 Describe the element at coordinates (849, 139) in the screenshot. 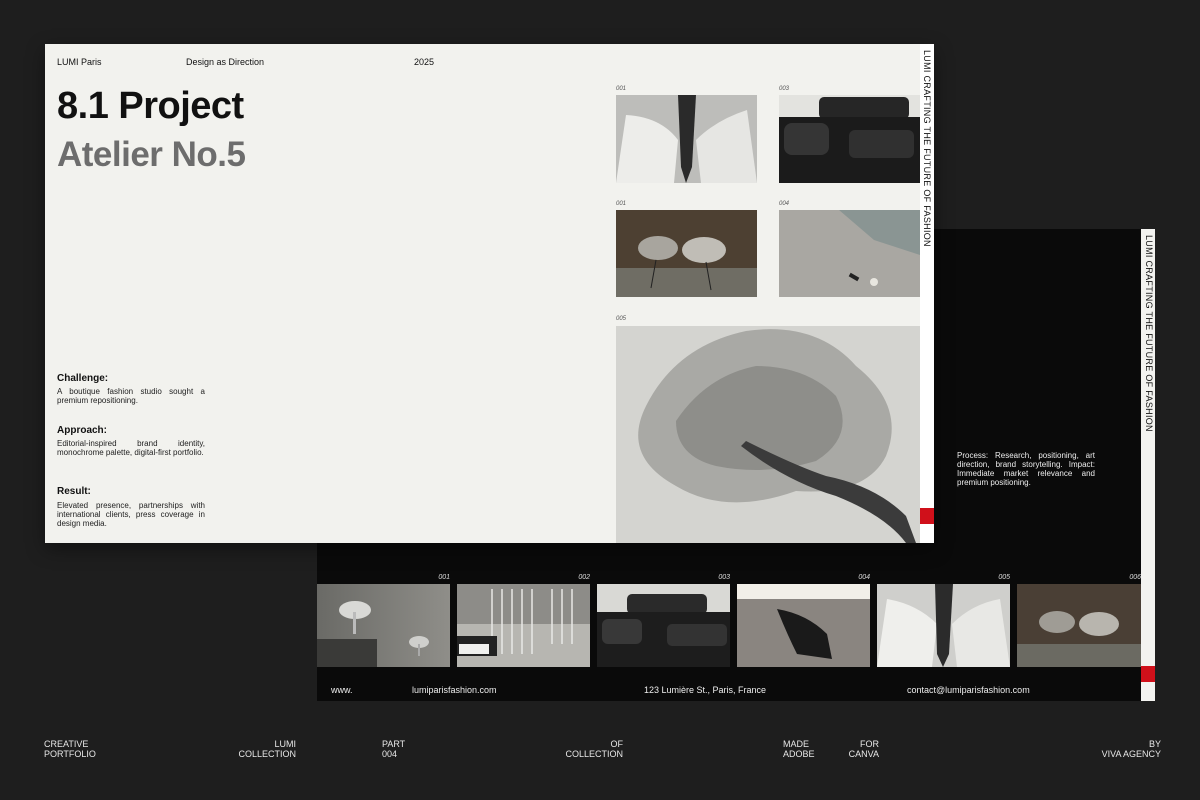

I see `image-sofa` at that location.